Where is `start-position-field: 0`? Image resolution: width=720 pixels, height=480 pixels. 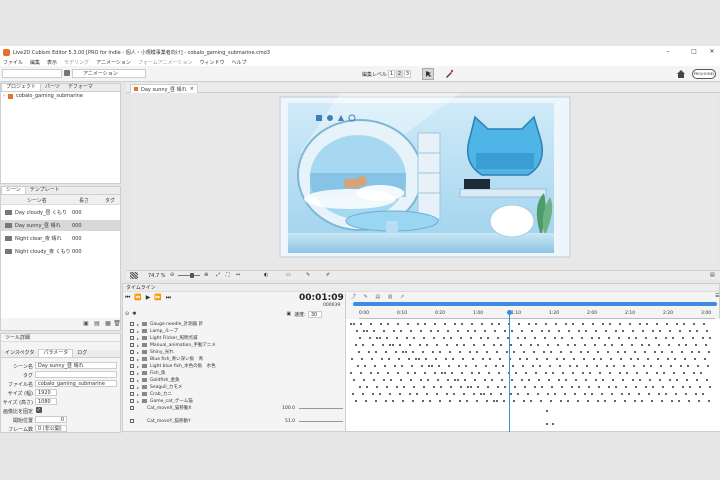
start-position-field: 0 is located at coordinates (51, 419).